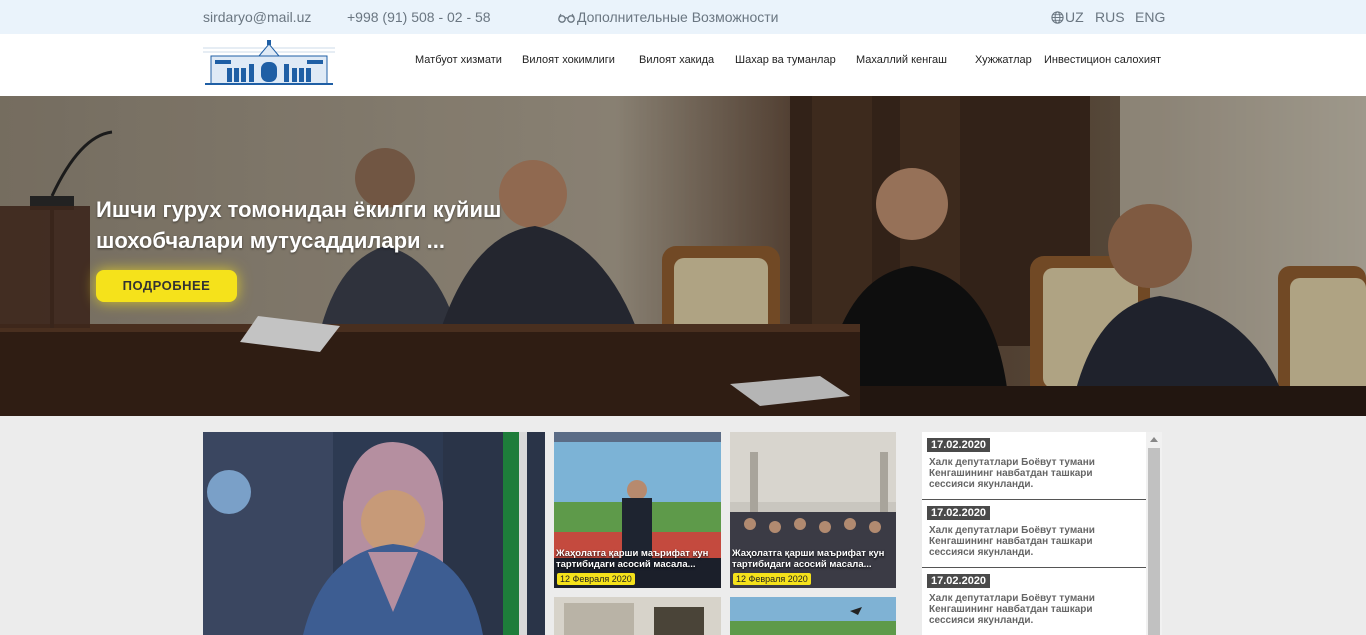  What do you see at coordinates (1057, 17) in the screenshot?
I see `globe-icon` at bounding box center [1057, 17].